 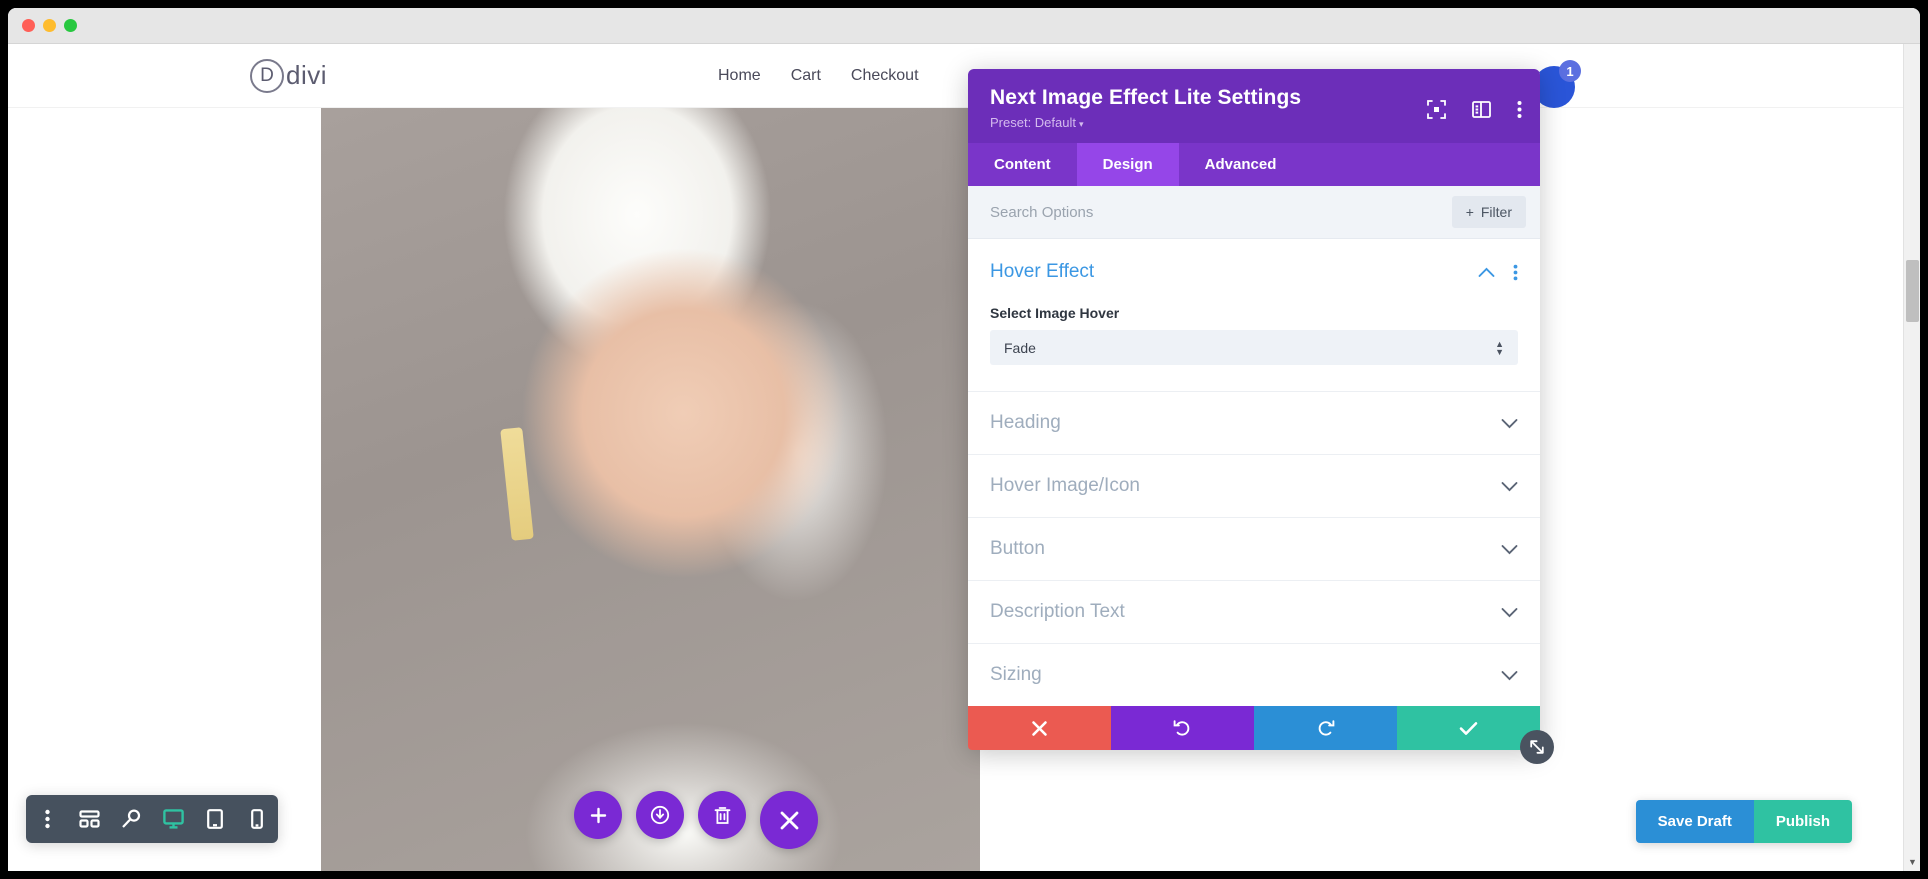 What do you see at coordinates (739, 76) in the screenshot?
I see `nav-item-home: Home` at bounding box center [739, 76].